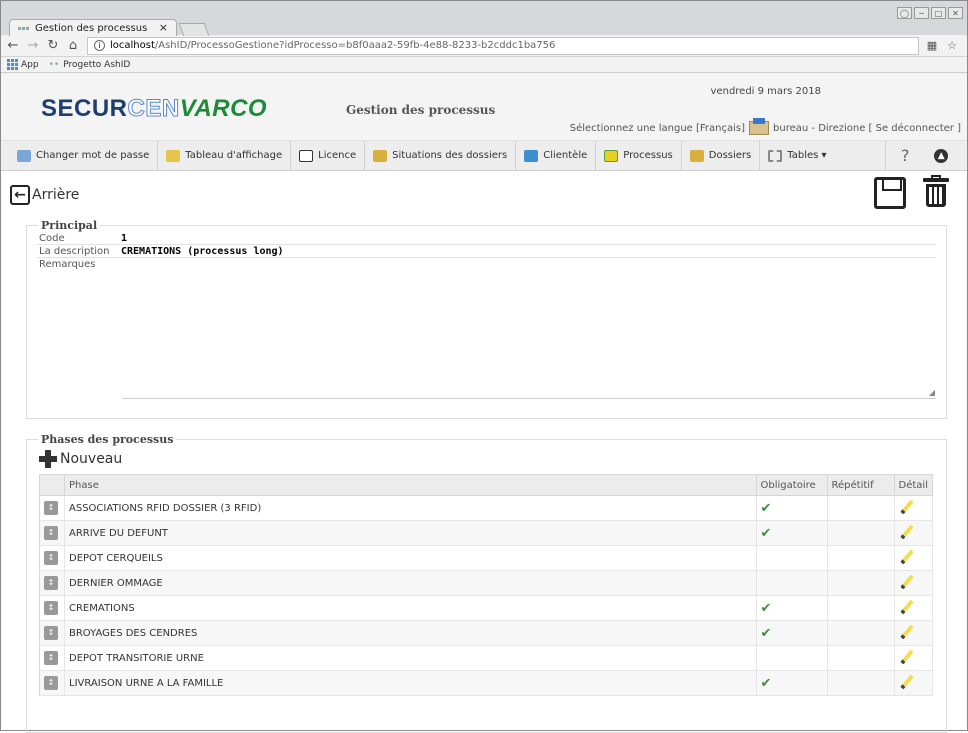  Describe the element at coordinates (890, 193) in the screenshot. I see `save-icon` at that location.